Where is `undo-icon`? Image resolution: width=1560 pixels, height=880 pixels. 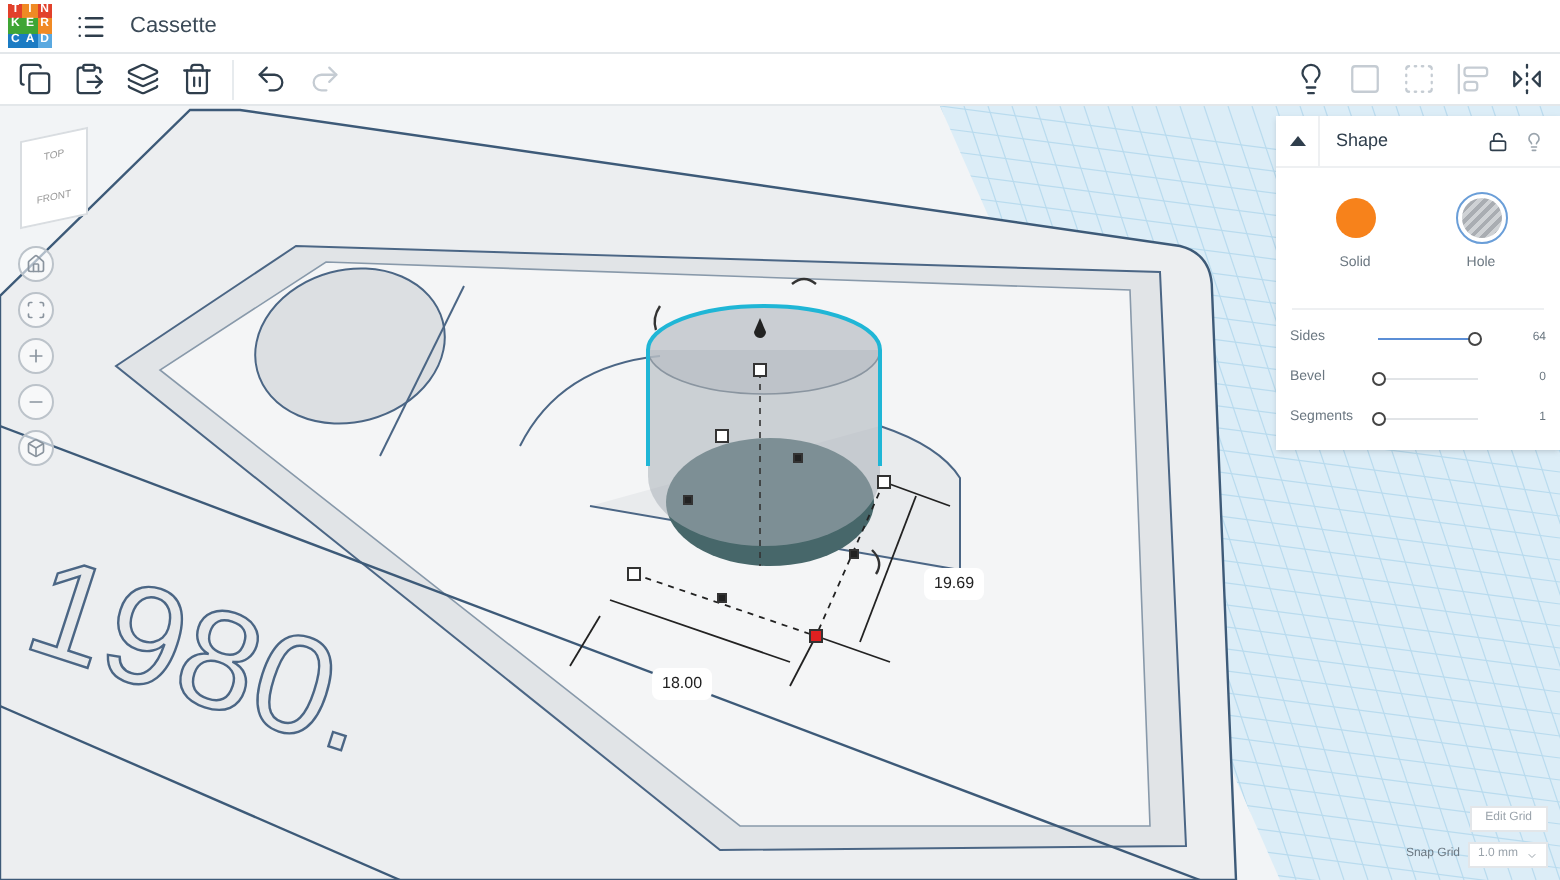
undo-icon is located at coordinates (270, 79).